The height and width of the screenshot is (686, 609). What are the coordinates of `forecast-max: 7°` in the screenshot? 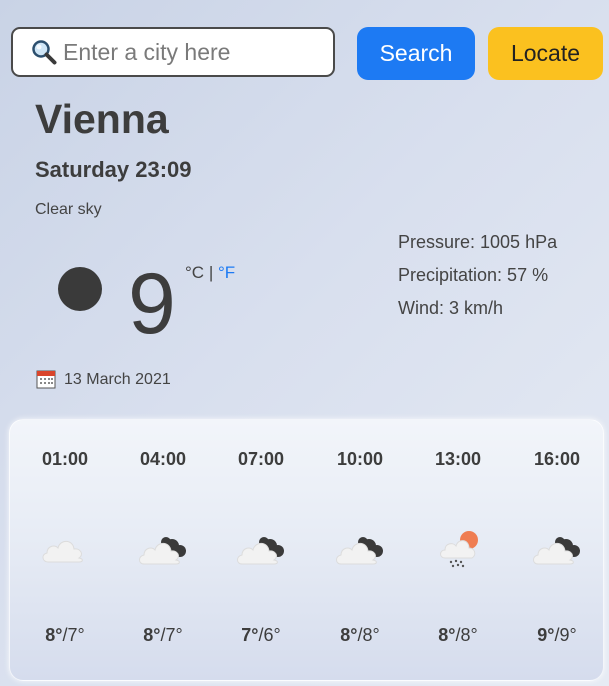 It's located at (250, 635).